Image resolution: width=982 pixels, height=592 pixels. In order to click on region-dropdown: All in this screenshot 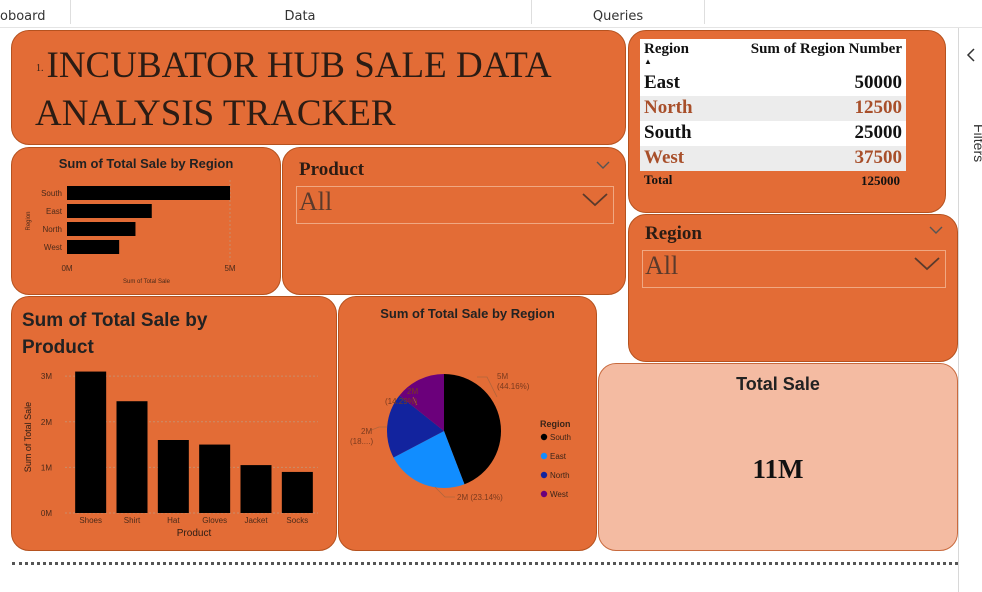, I will do `click(794, 269)`.